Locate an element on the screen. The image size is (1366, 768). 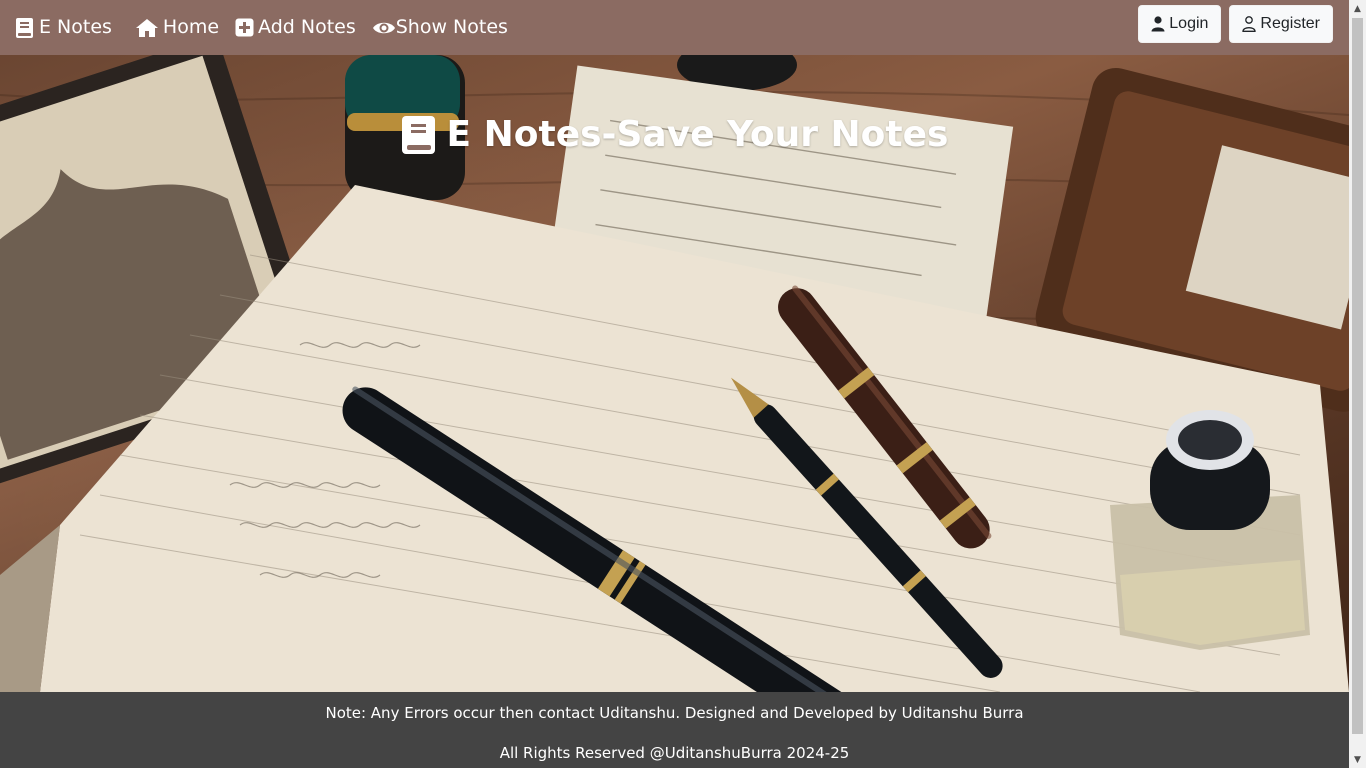
hero-title-text: E Notes-Save Your Notes is located at coordinates (697, 135).